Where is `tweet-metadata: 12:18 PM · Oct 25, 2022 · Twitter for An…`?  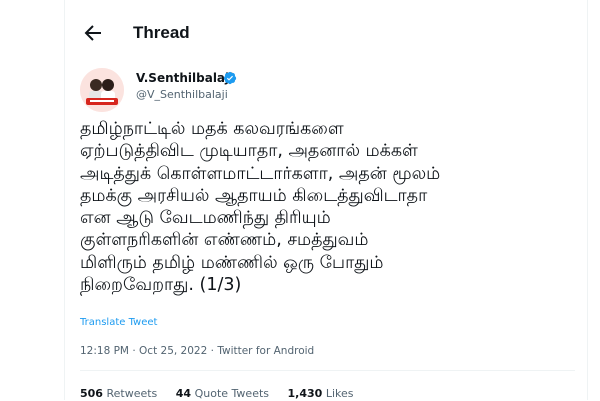
tweet-metadata: 12:18 PM · Oct 25, 2022 · Twitter for An… is located at coordinates (197, 351).